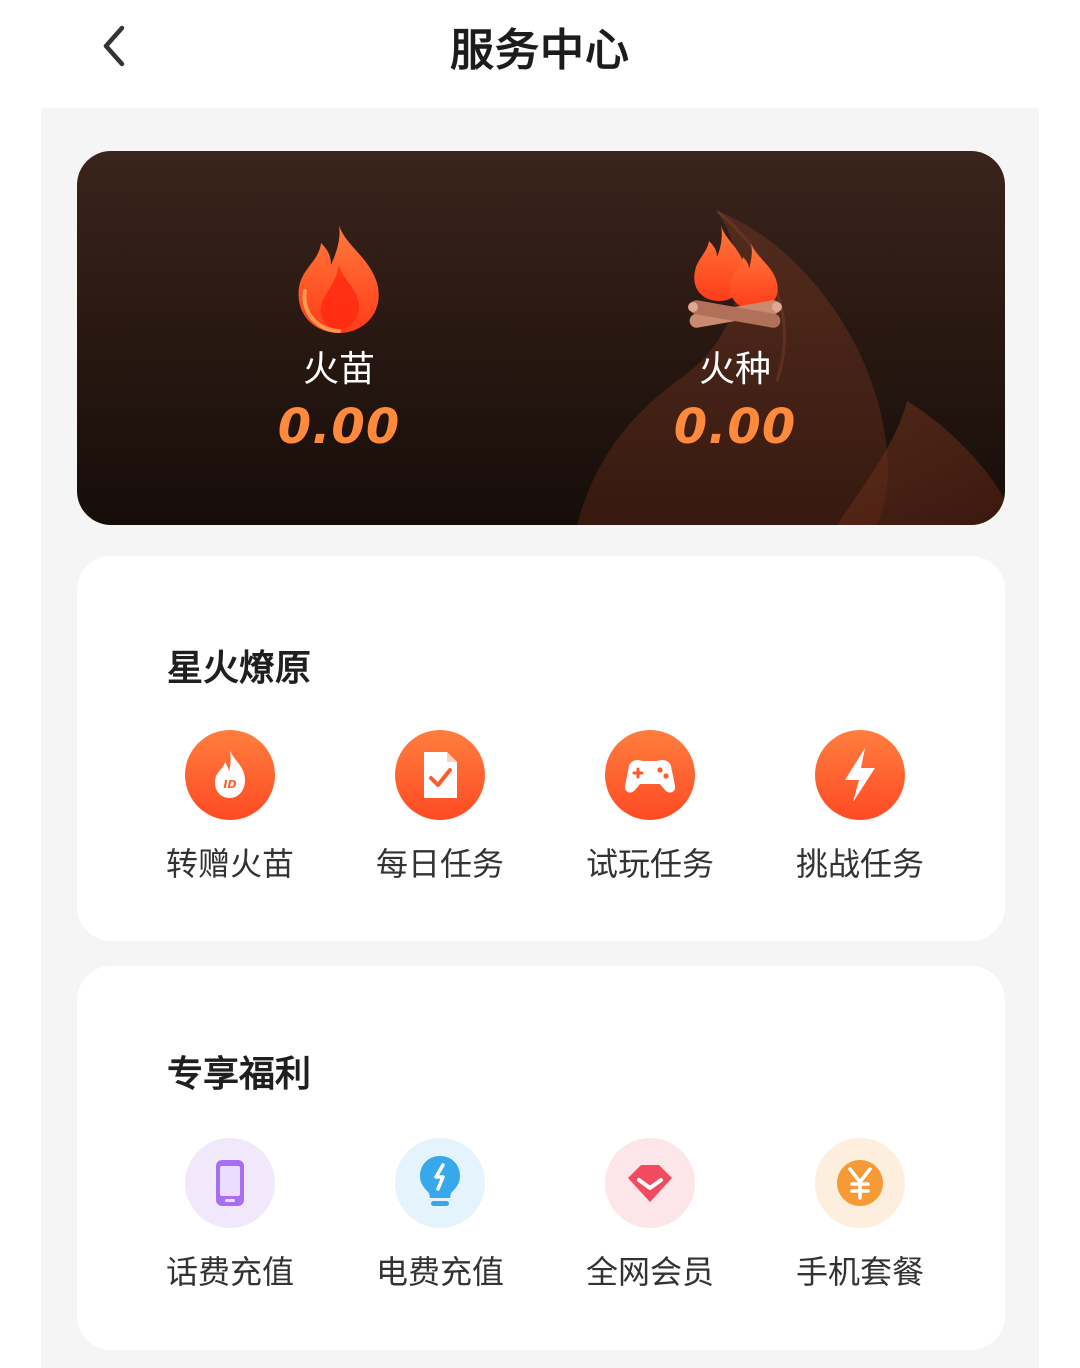  Describe the element at coordinates (229, 864) in the screenshot. I see `item-label: 转赠火苗` at that location.